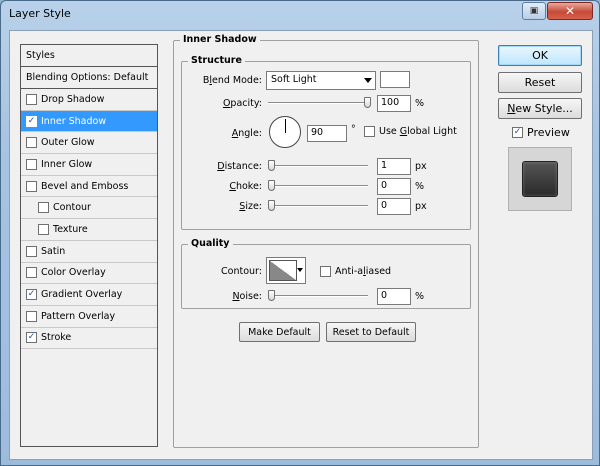 This screenshot has width=600, height=466. Describe the element at coordinates (74, 121) in the screenshot. I see `style-item-label: Inner Shadow` at that location.